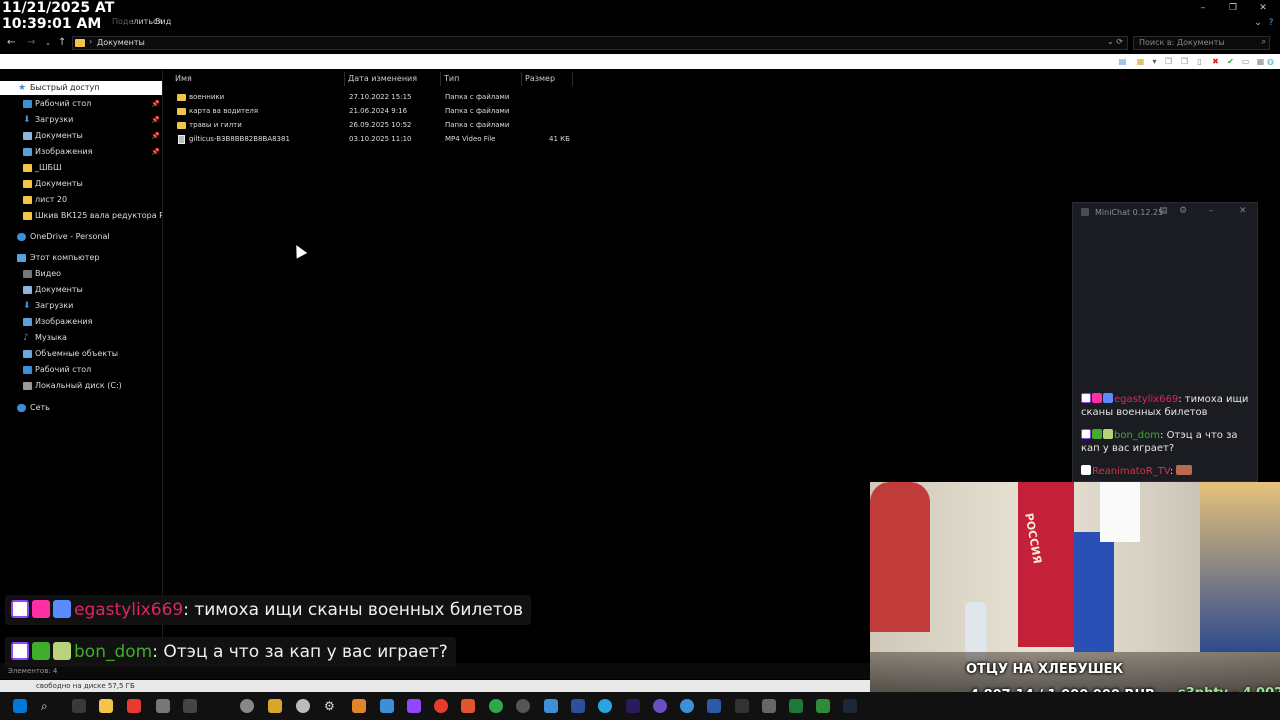 The image size is (1280, 720). What do you see at coordinates (48, 43) in the screenshot?
I see `recent-chevron-icon: ⌄` at bounding box center [48, 43].